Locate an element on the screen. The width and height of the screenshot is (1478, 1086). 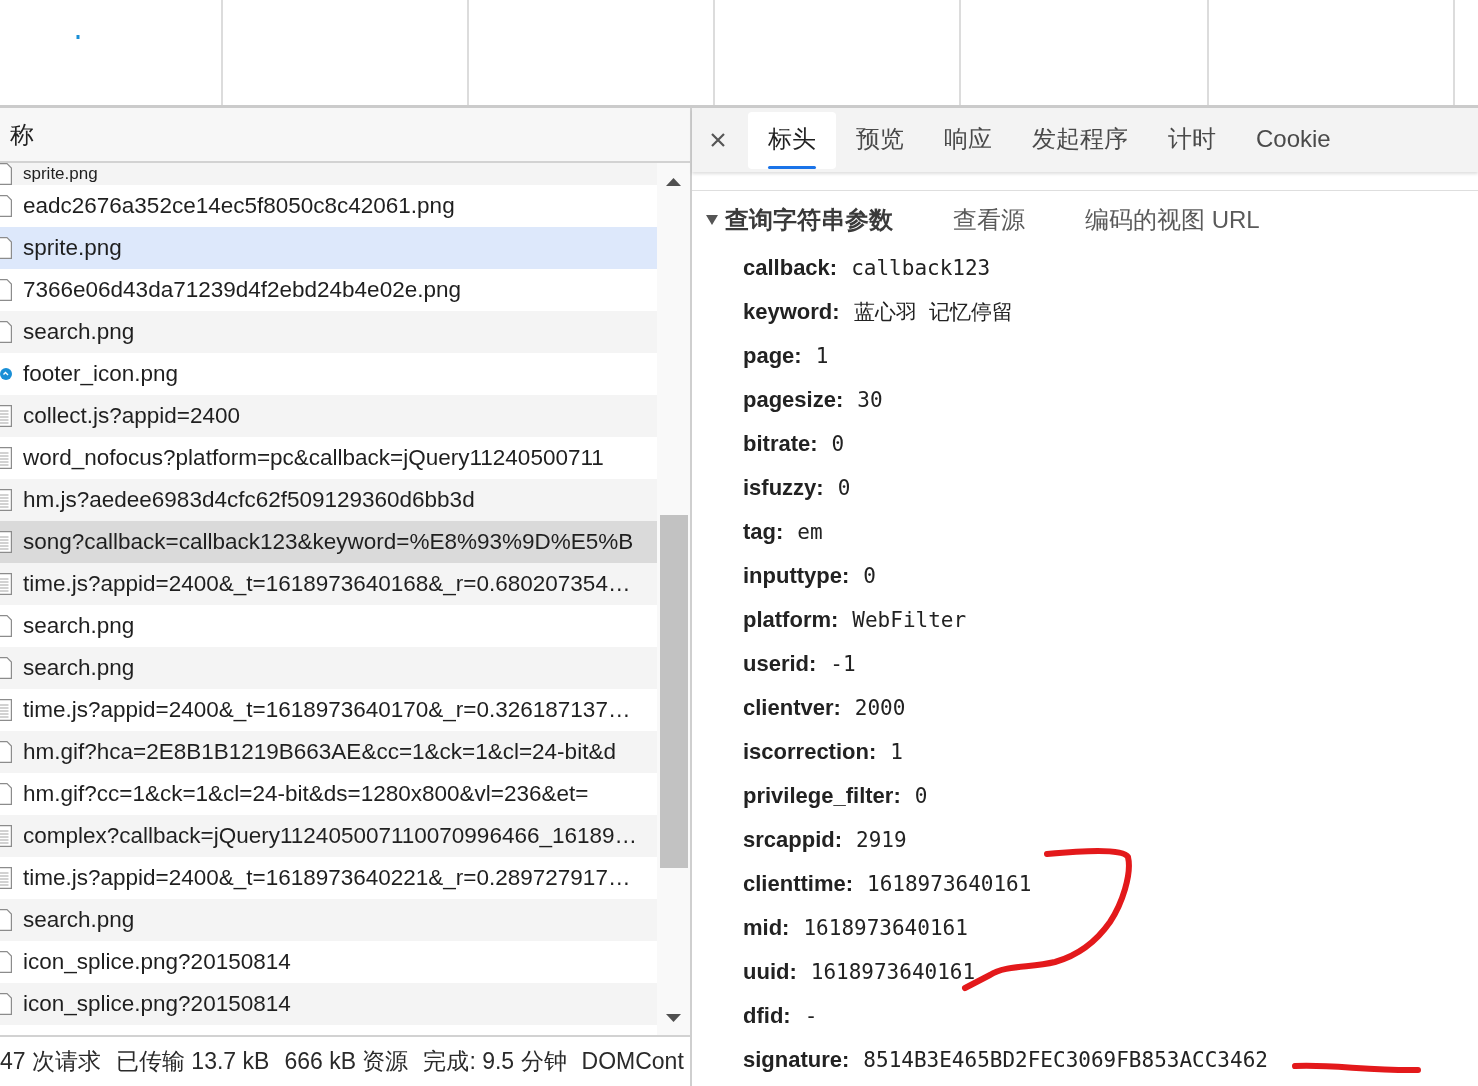
param-key: inputtype: is located at coordinates (796, 576).